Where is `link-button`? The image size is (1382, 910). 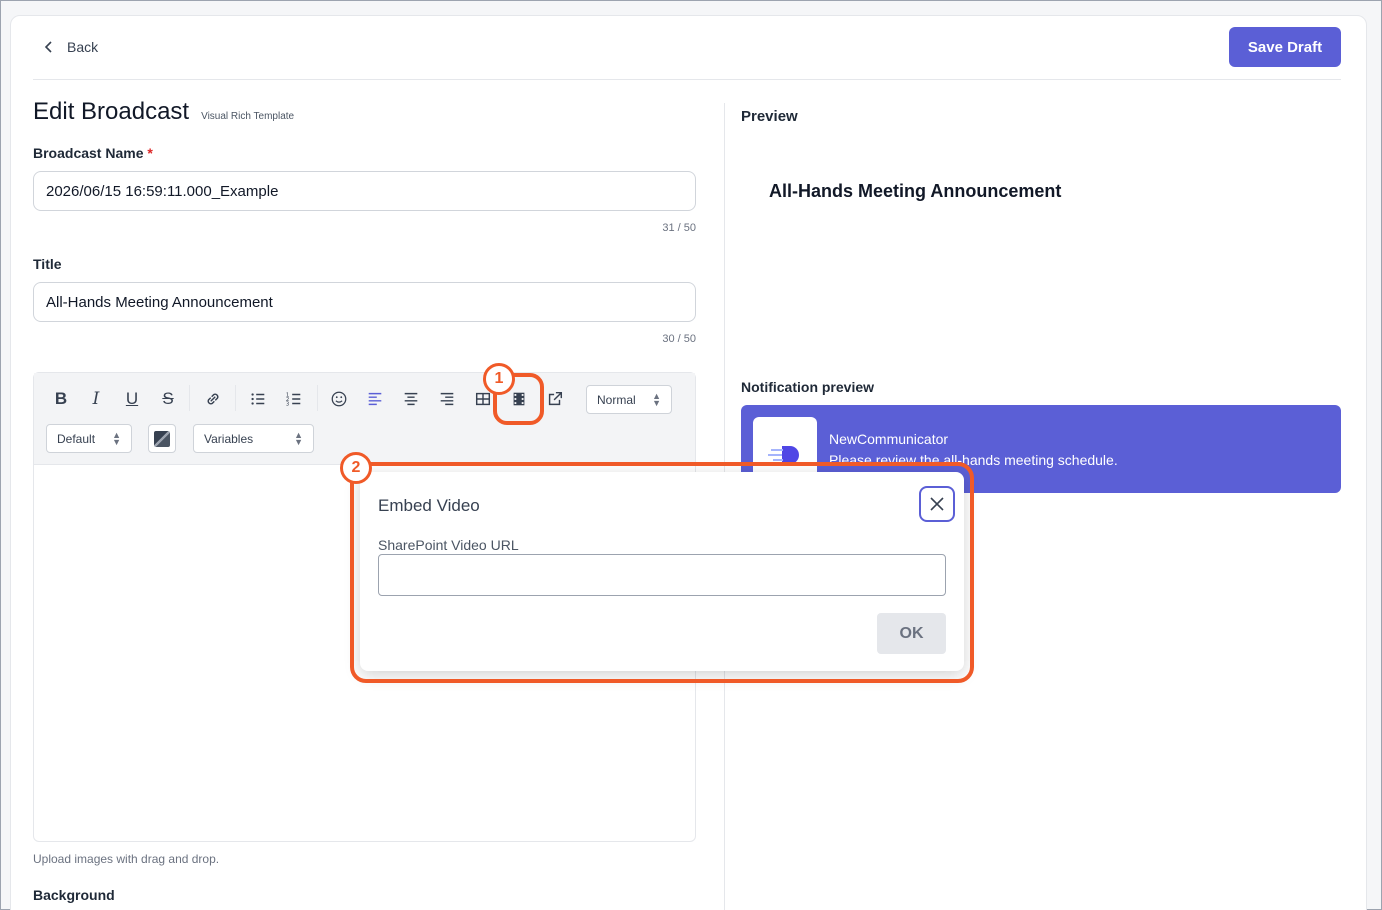 link-button is located at coordinates (213, 399).